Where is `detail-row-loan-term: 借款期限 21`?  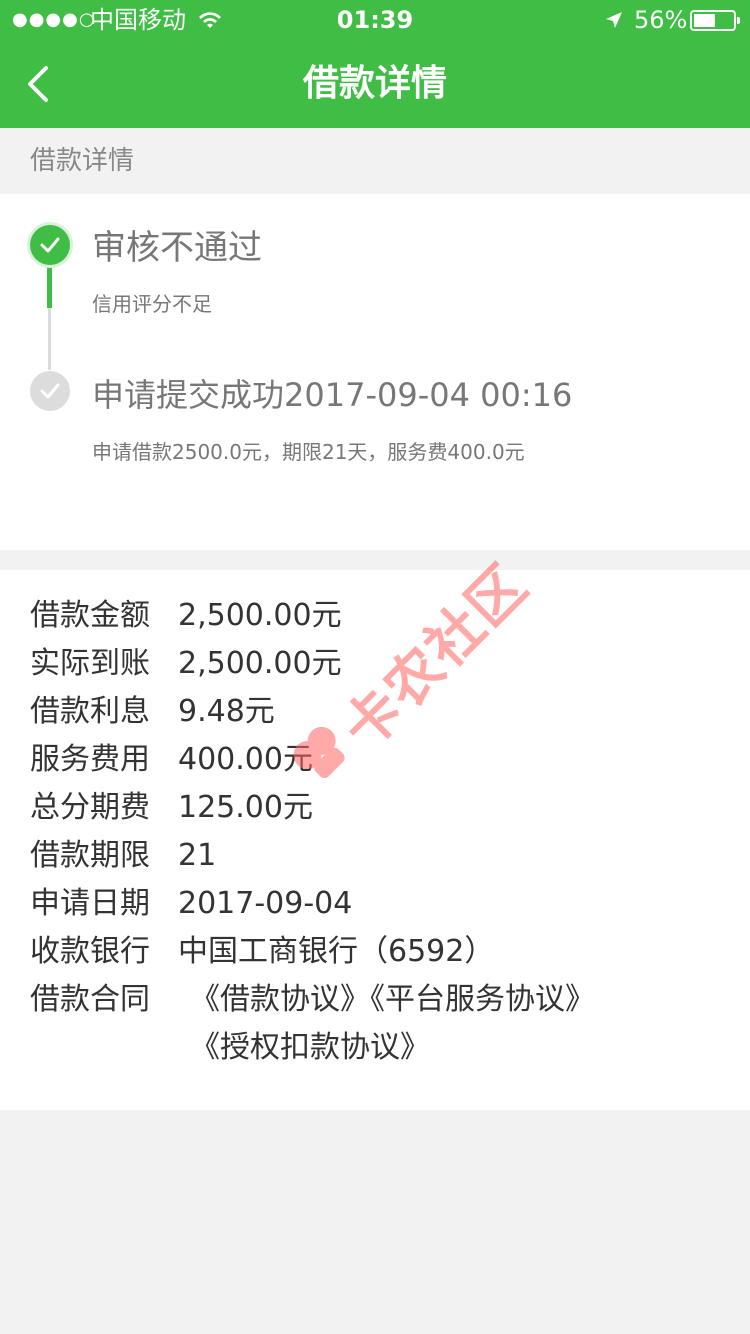 detail-row-loan-term: 借款期限 21 is located at coordinates (123, 856).